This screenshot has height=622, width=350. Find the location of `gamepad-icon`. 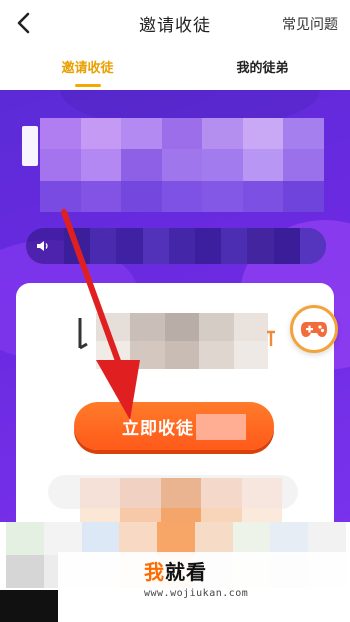

gamepad-icon is located at coordinates (314, 329).